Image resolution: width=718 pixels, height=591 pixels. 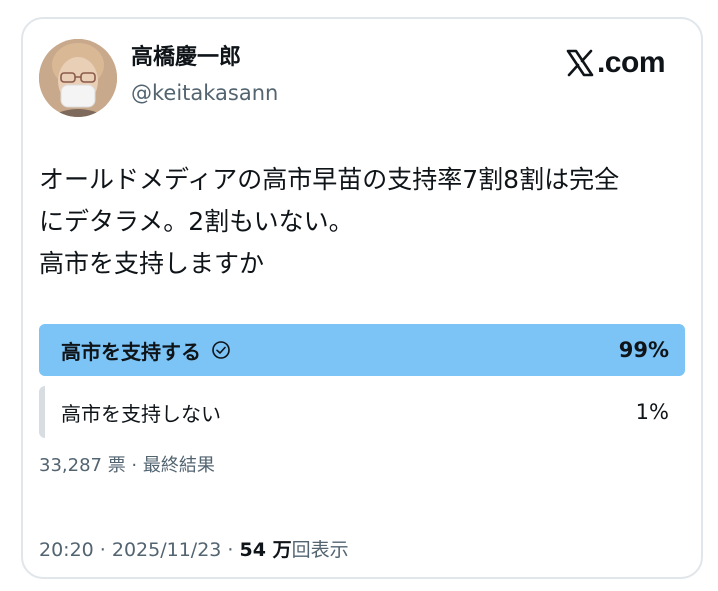 What do you see at coordinates (221, 350) in the screenshot?
I see `check-circle-icon` at bounding box center [221, 350].